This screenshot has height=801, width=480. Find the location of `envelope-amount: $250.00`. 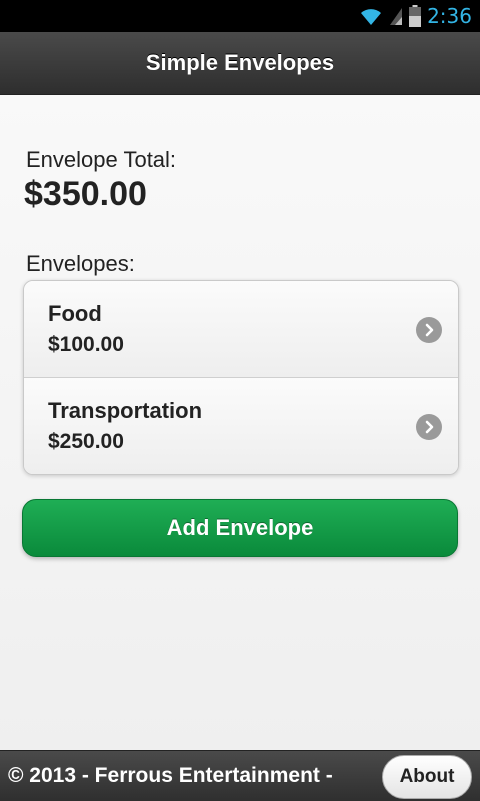

envelope-amount: $250.00 is located at coordinates (86, 441).